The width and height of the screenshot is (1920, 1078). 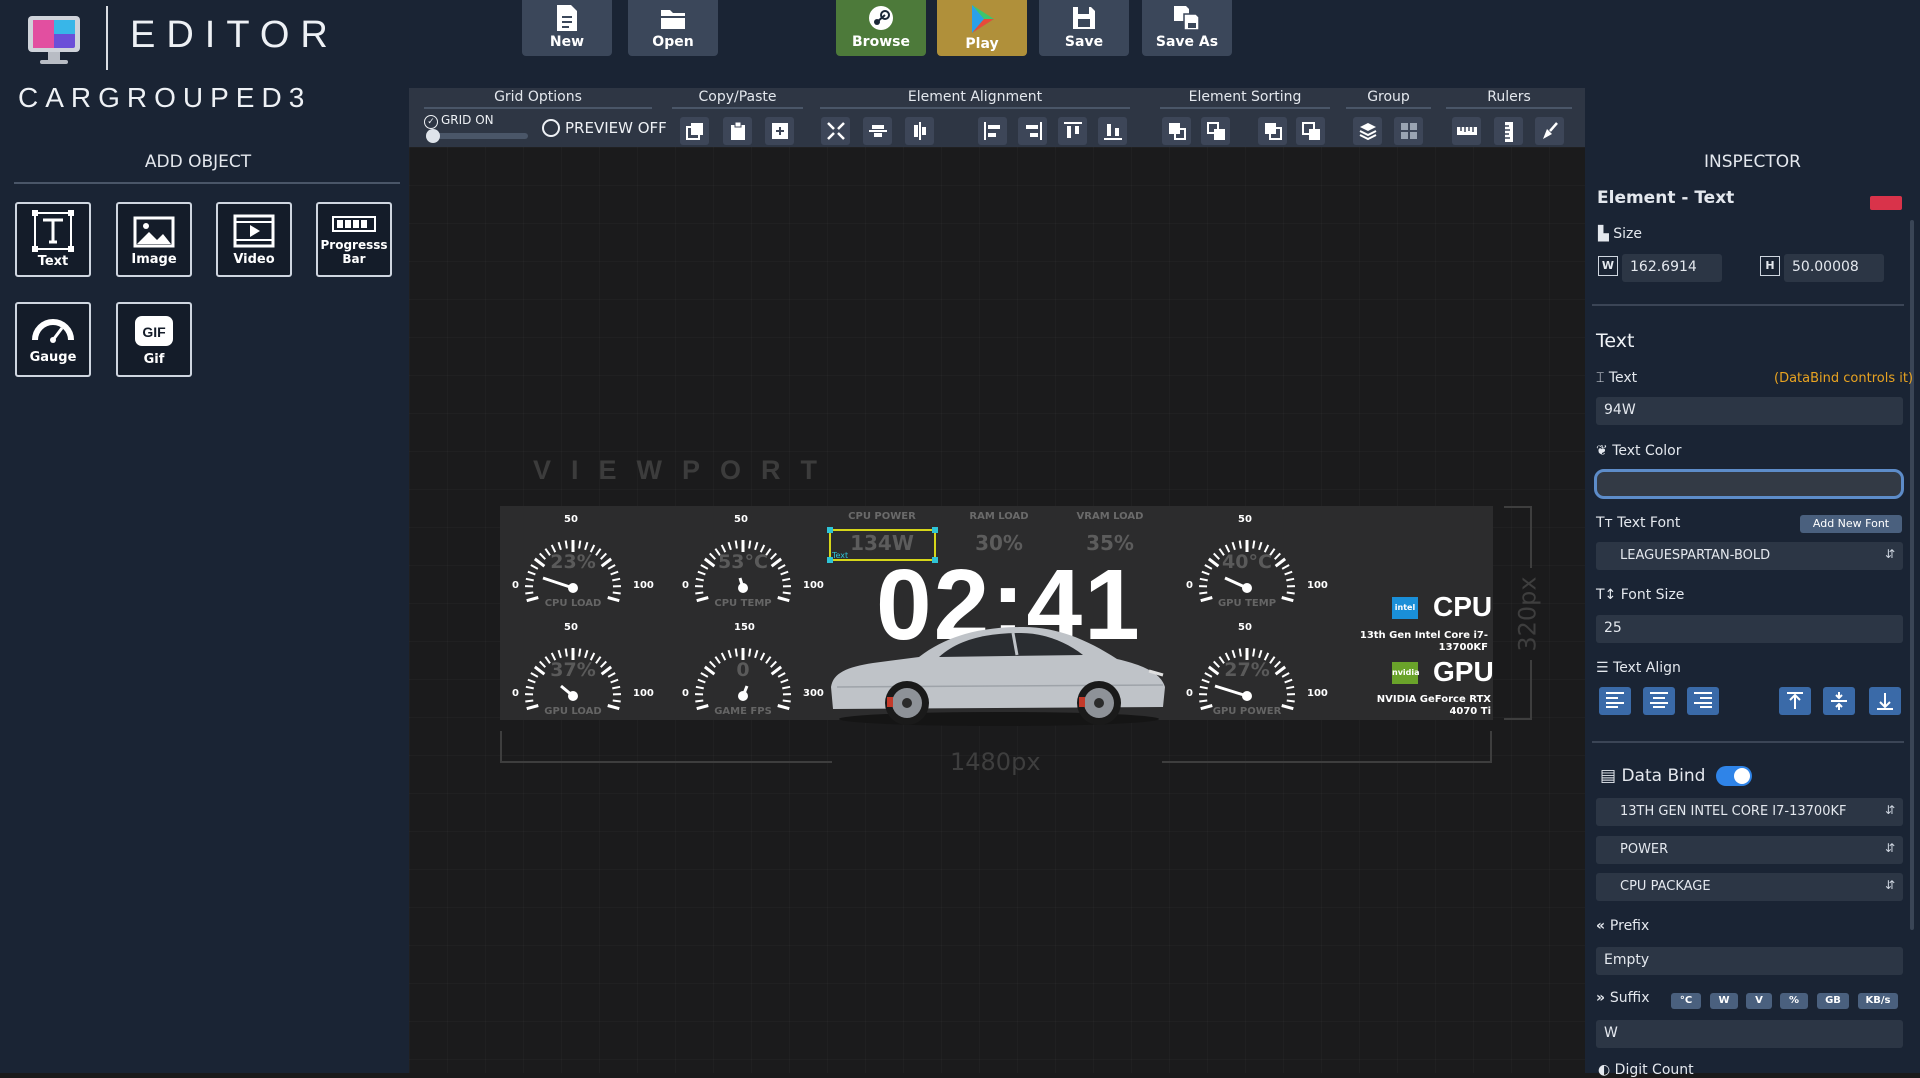 What do you see at coordinates (1749, 887) in the screenshot?
I see `sensor-select: CPU PACKAGE` at bounding box center [1749, 887].